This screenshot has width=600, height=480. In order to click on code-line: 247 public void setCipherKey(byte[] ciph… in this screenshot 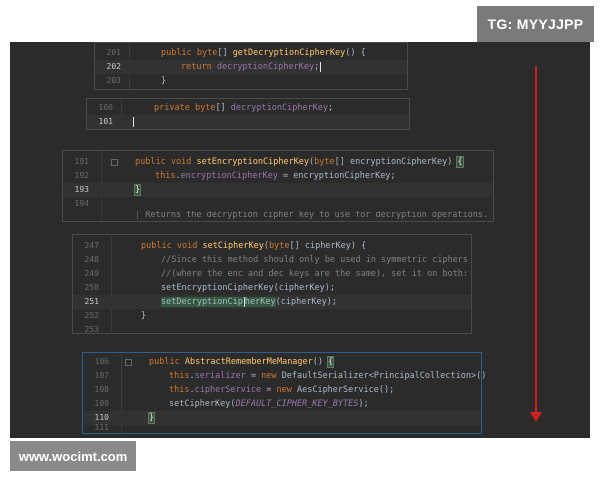, I will do `click(272, 246)`.